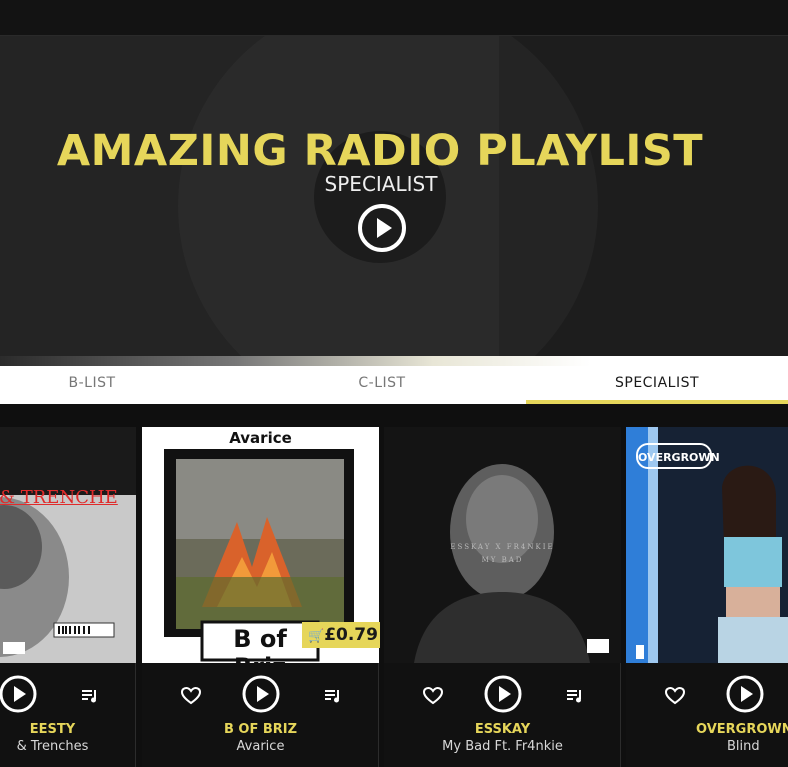 Image resolution: width=788 pixels, height=767 pixels. I want to click on gradient-divider, so click(394, 361).